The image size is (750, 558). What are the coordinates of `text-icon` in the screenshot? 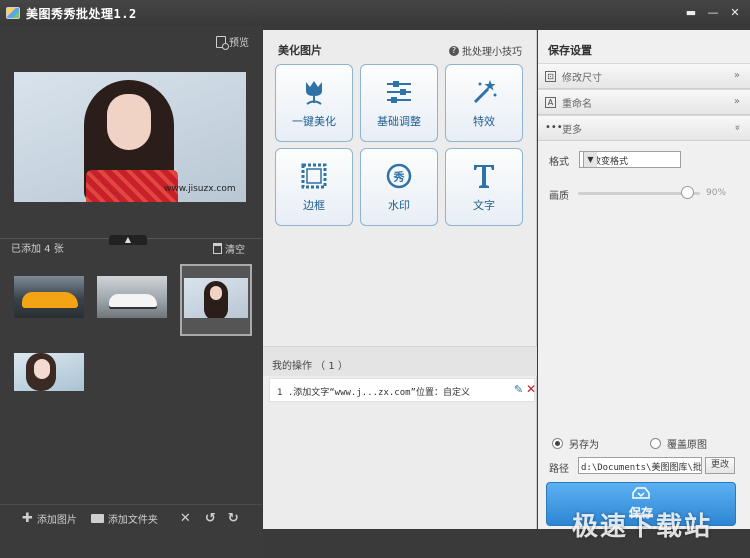 It's located at (484, 176).